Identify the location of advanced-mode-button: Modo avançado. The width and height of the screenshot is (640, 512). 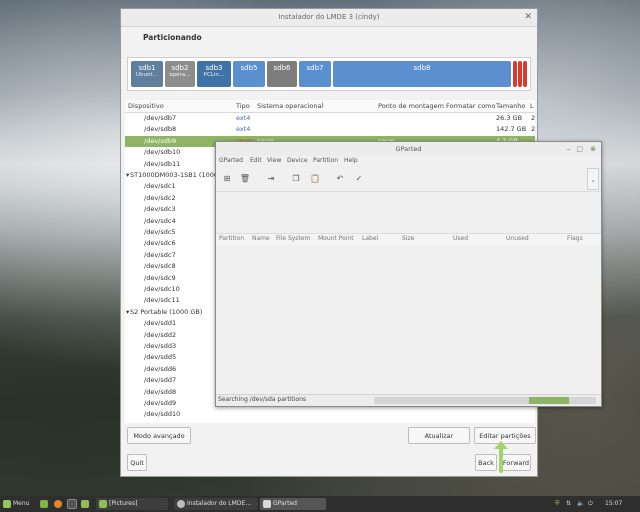
(159, 435).